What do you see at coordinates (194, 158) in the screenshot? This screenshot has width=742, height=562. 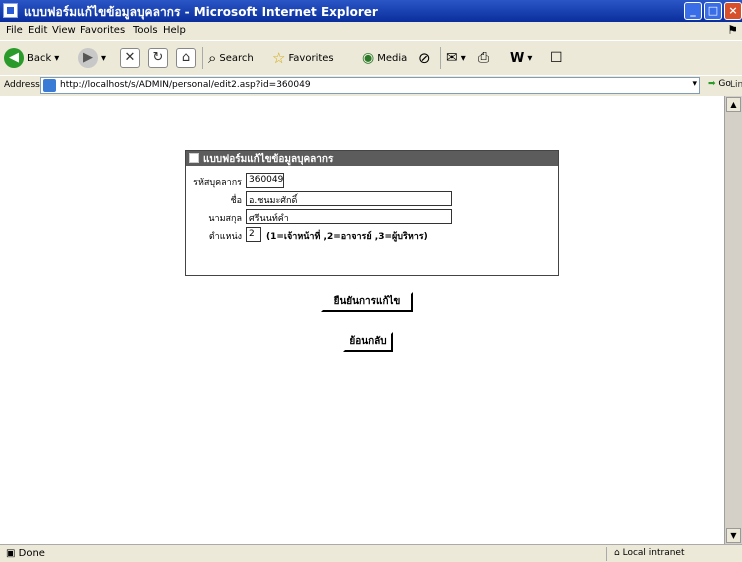 I see `form-icon` at bounding box center [194, 158].